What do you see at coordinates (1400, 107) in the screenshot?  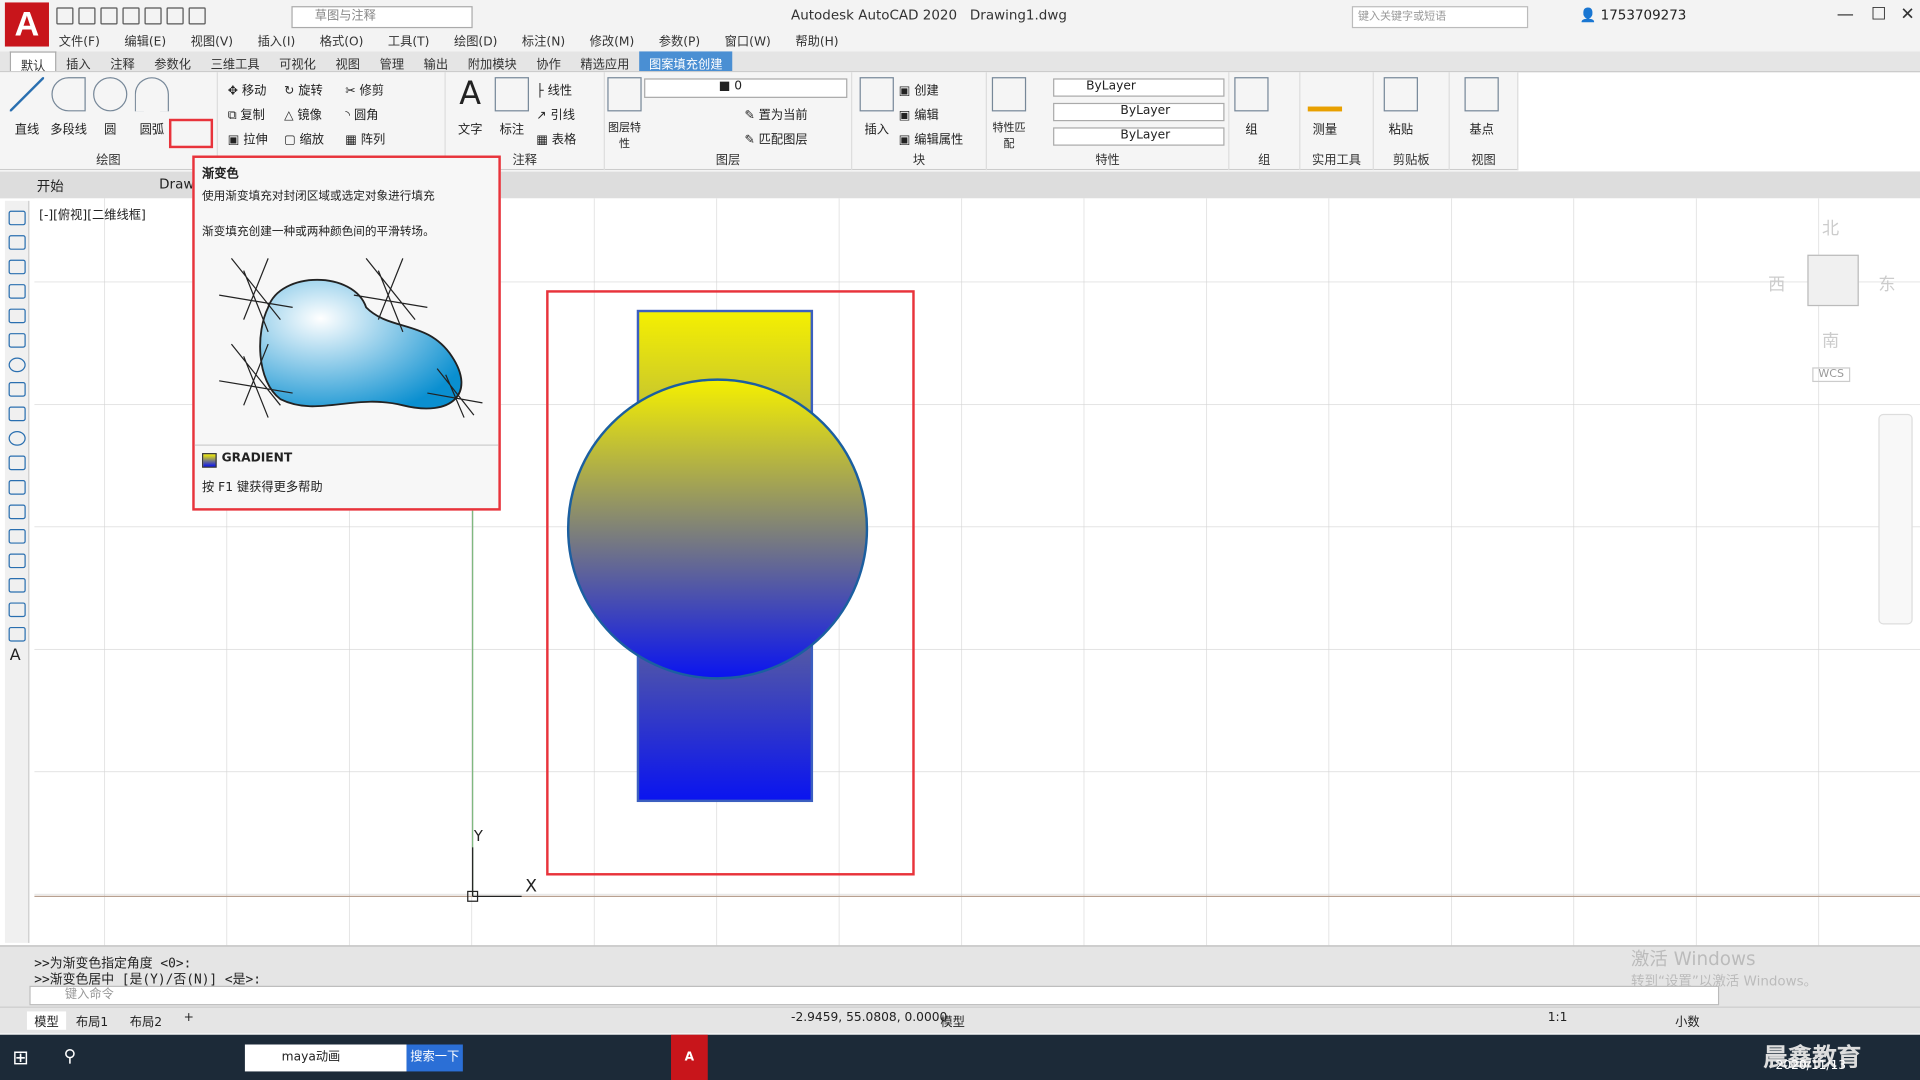 I see `paste-tool: 粘贴` at bounding box center [1400, 107].